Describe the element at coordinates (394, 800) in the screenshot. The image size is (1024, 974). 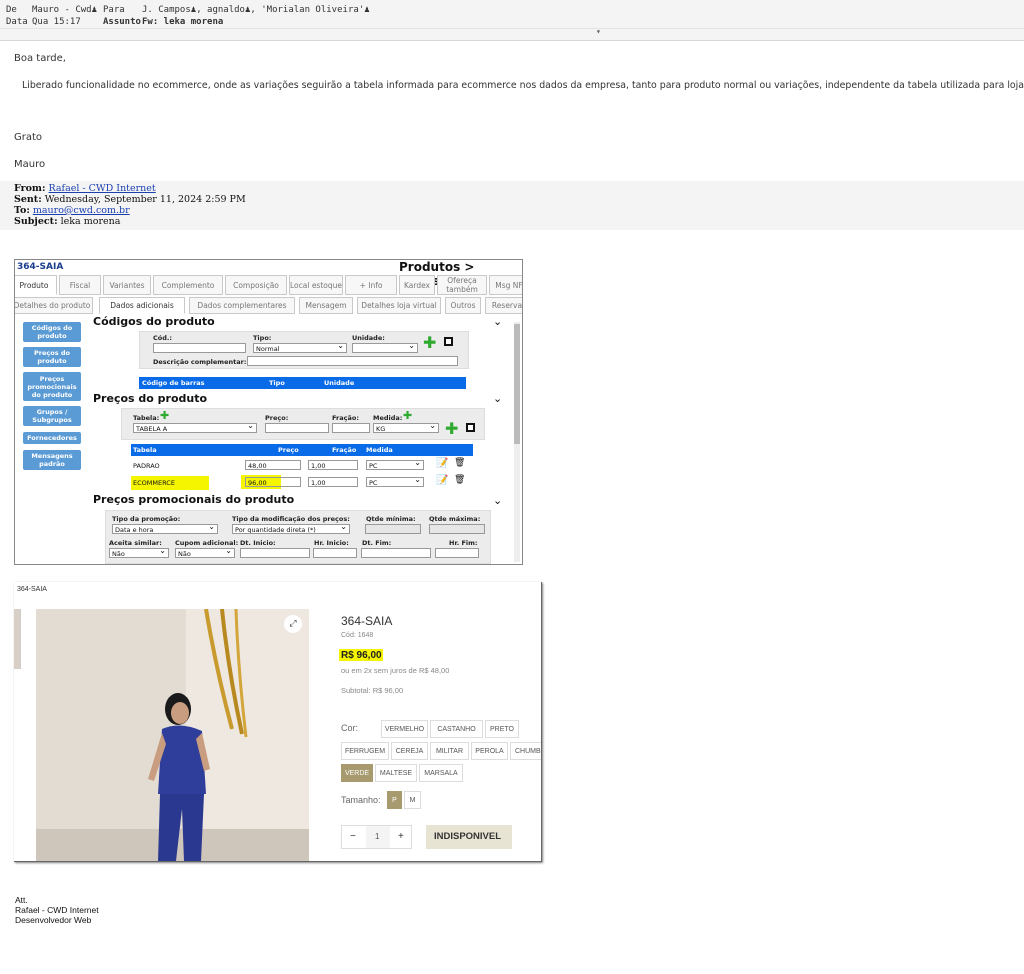
I see `size-option-p: P` at that location.